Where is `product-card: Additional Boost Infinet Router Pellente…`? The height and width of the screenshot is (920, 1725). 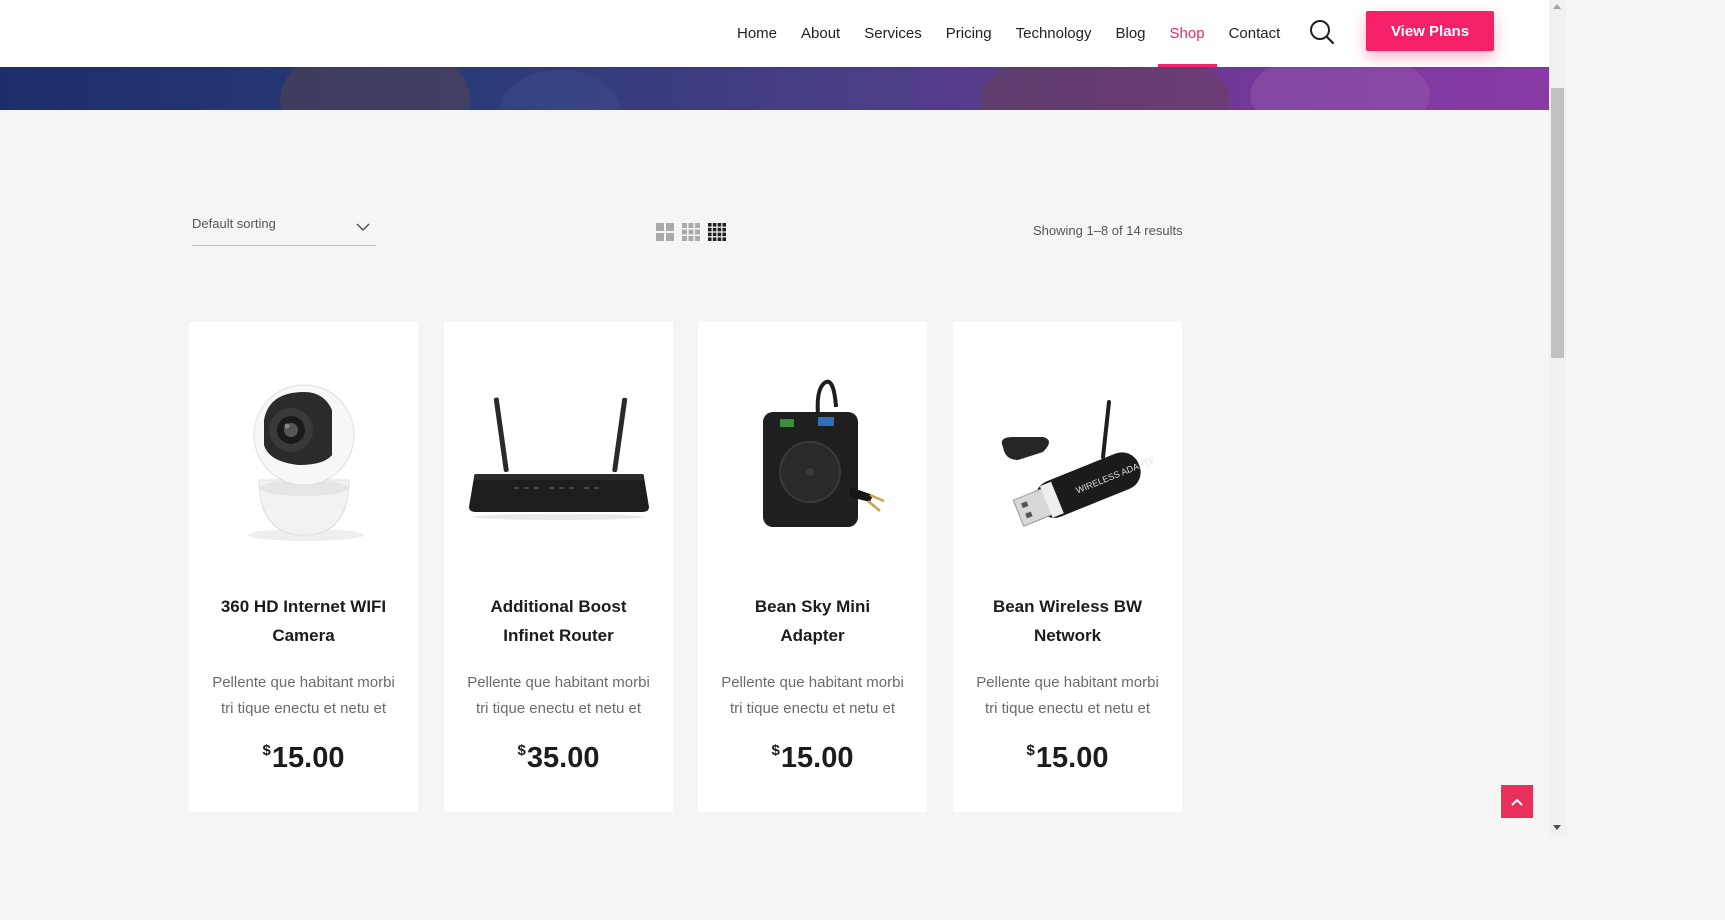
product-card: Additional Boost Infinet Router Pellente… is located at coordinates (558, 567).